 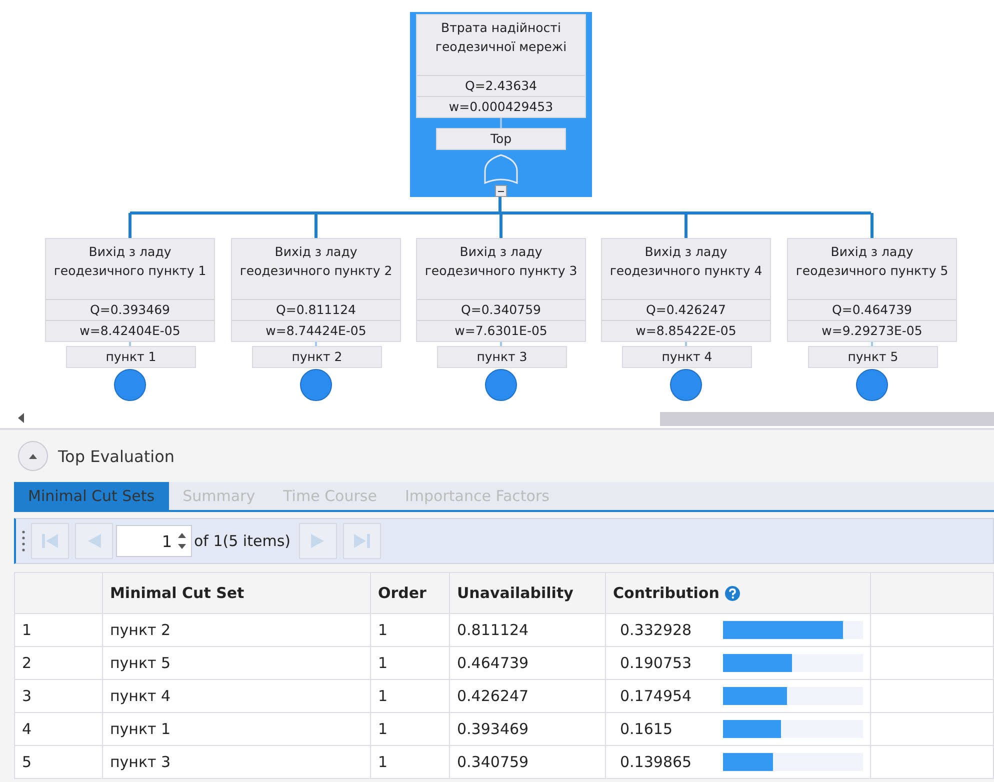 I want to click on probability-value: Q=0.426247, so click(x=686, y=309).